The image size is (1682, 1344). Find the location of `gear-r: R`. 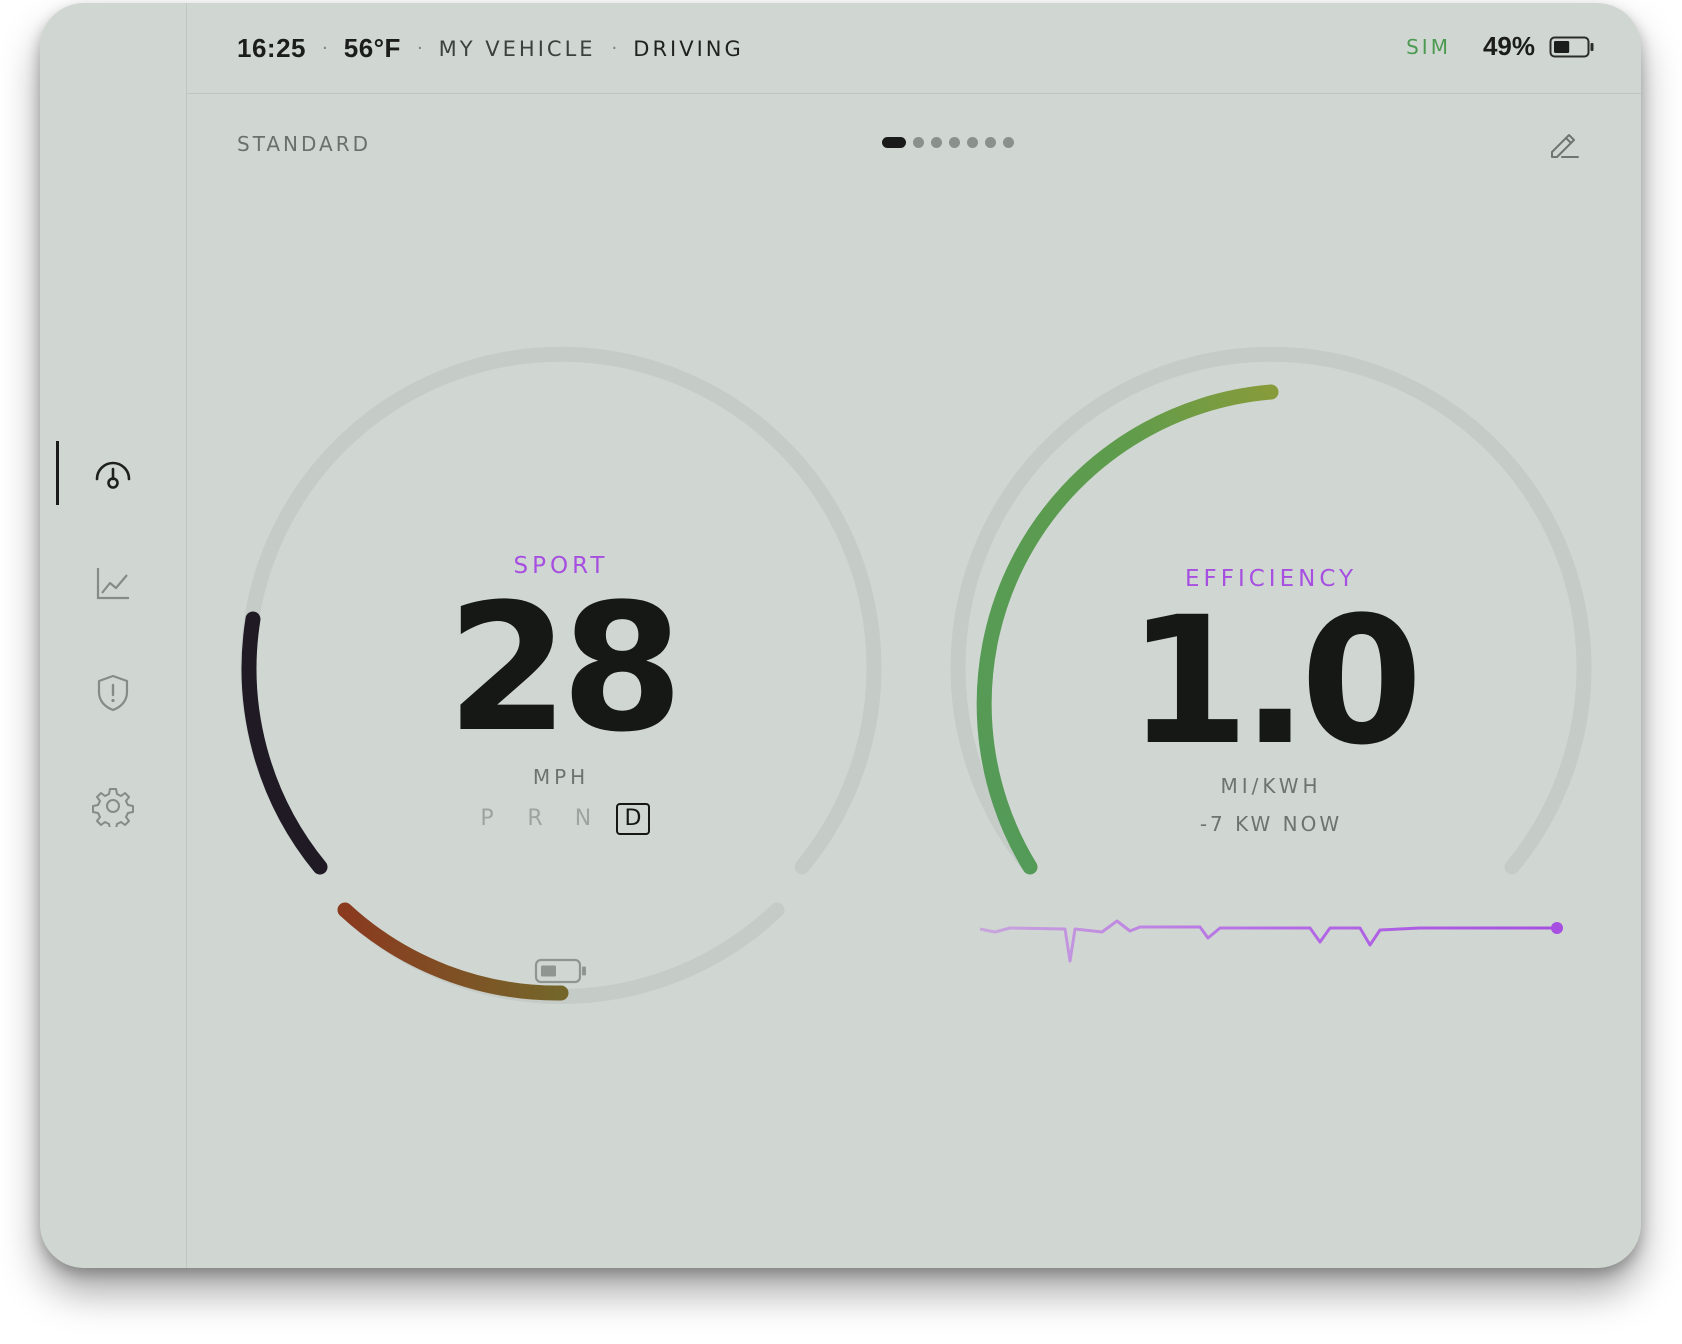

gear-r: R is located at coordinates (535, 819).